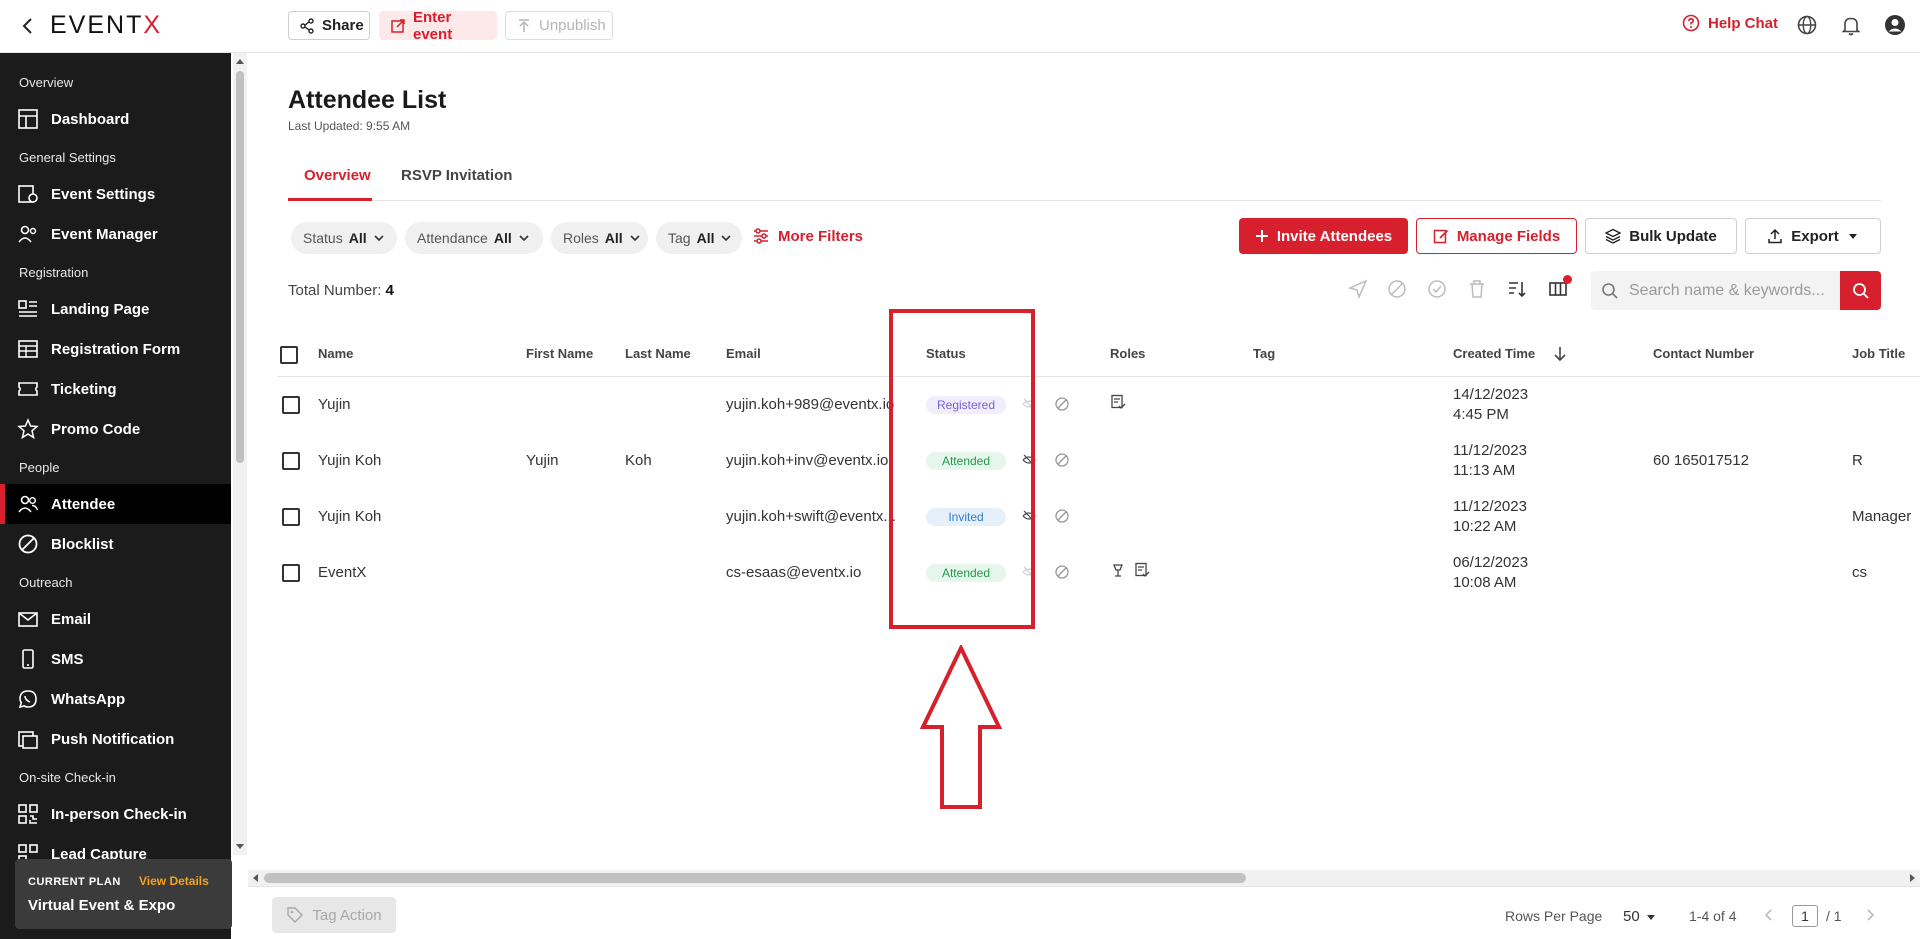  What do you see at coordinates (1805, 916) in the screenshot?
I see `page-number-input: 1` at bounding box center [1805, 916].